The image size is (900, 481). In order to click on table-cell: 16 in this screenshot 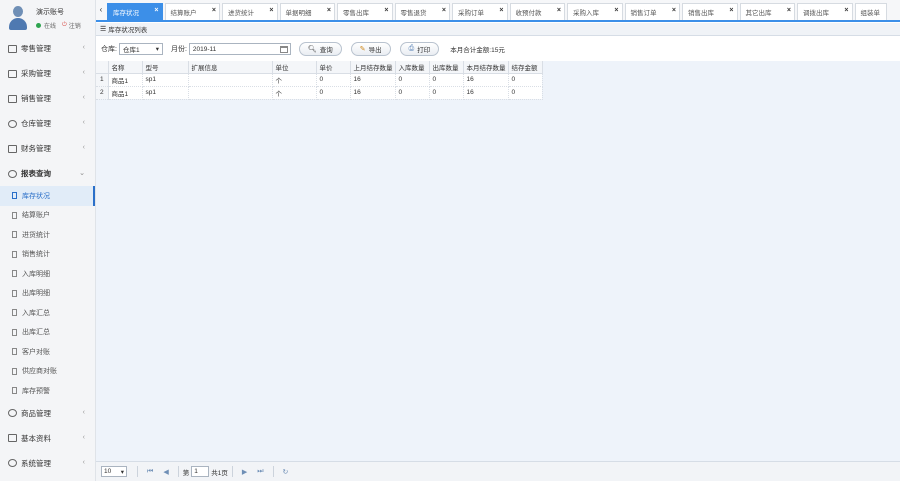, I will do `click(486, 80)`.